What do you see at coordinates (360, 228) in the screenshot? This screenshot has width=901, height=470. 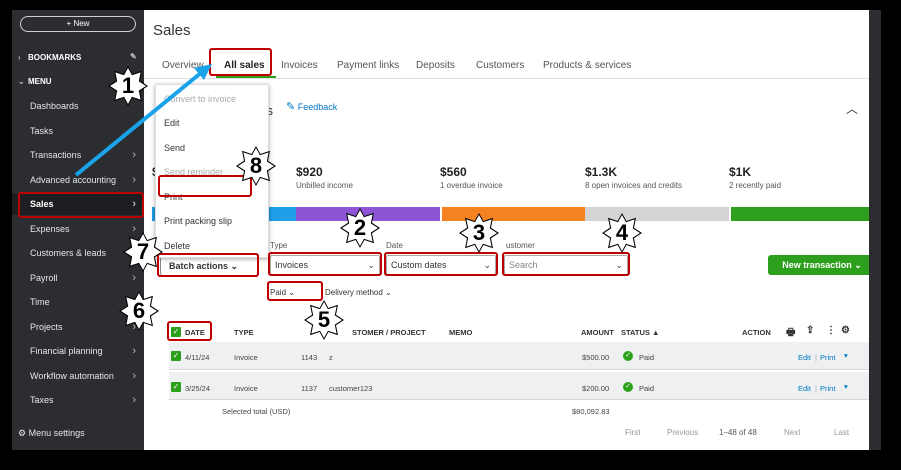 I see `badge-2: 2` at bounding box center [360, 228].